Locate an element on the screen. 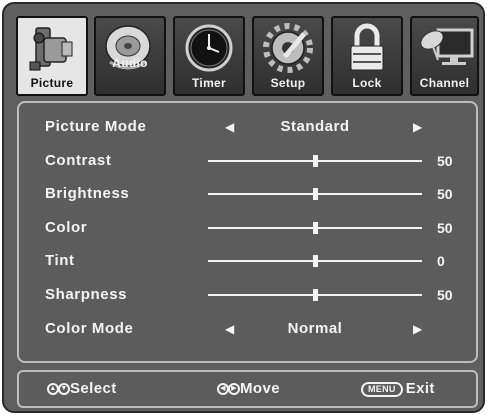  footer-hint-bar: ▲ ▼ Select ◀ ▶ Move MENU Exit is located at coordinates (247, 389).